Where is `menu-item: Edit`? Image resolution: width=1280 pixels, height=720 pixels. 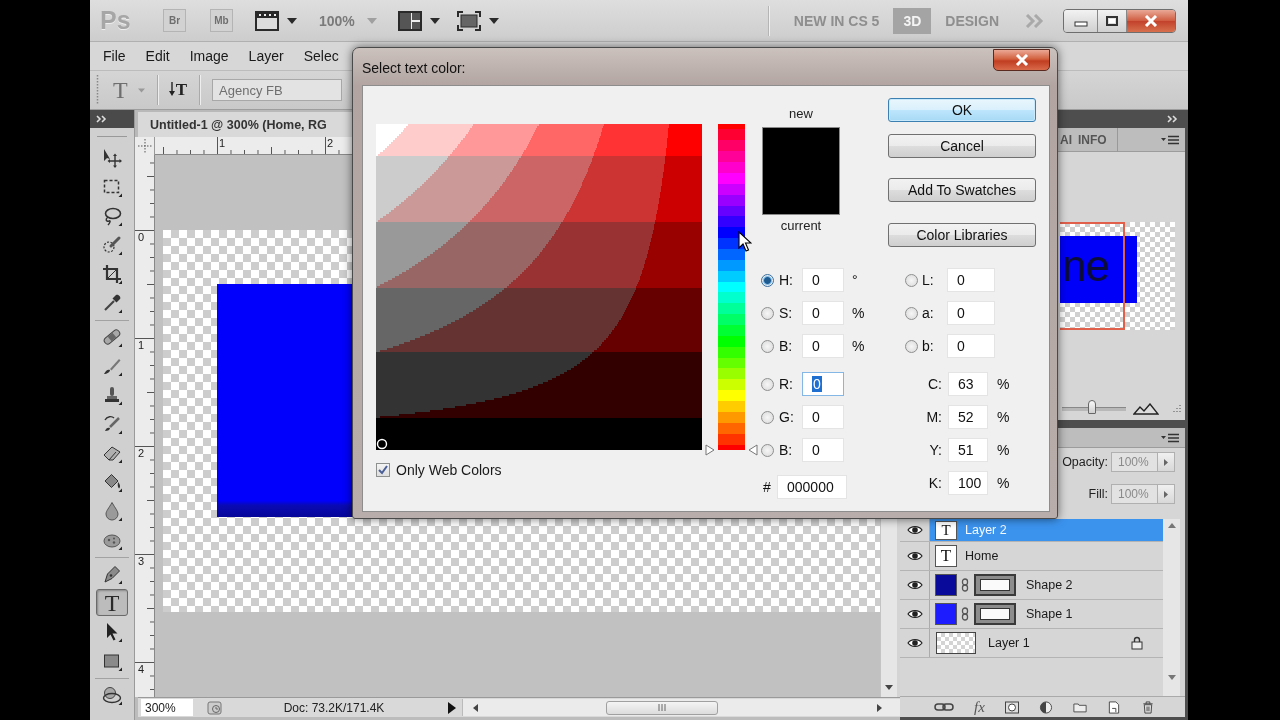
menu-item: Edit is located at coordinates (157, 56).